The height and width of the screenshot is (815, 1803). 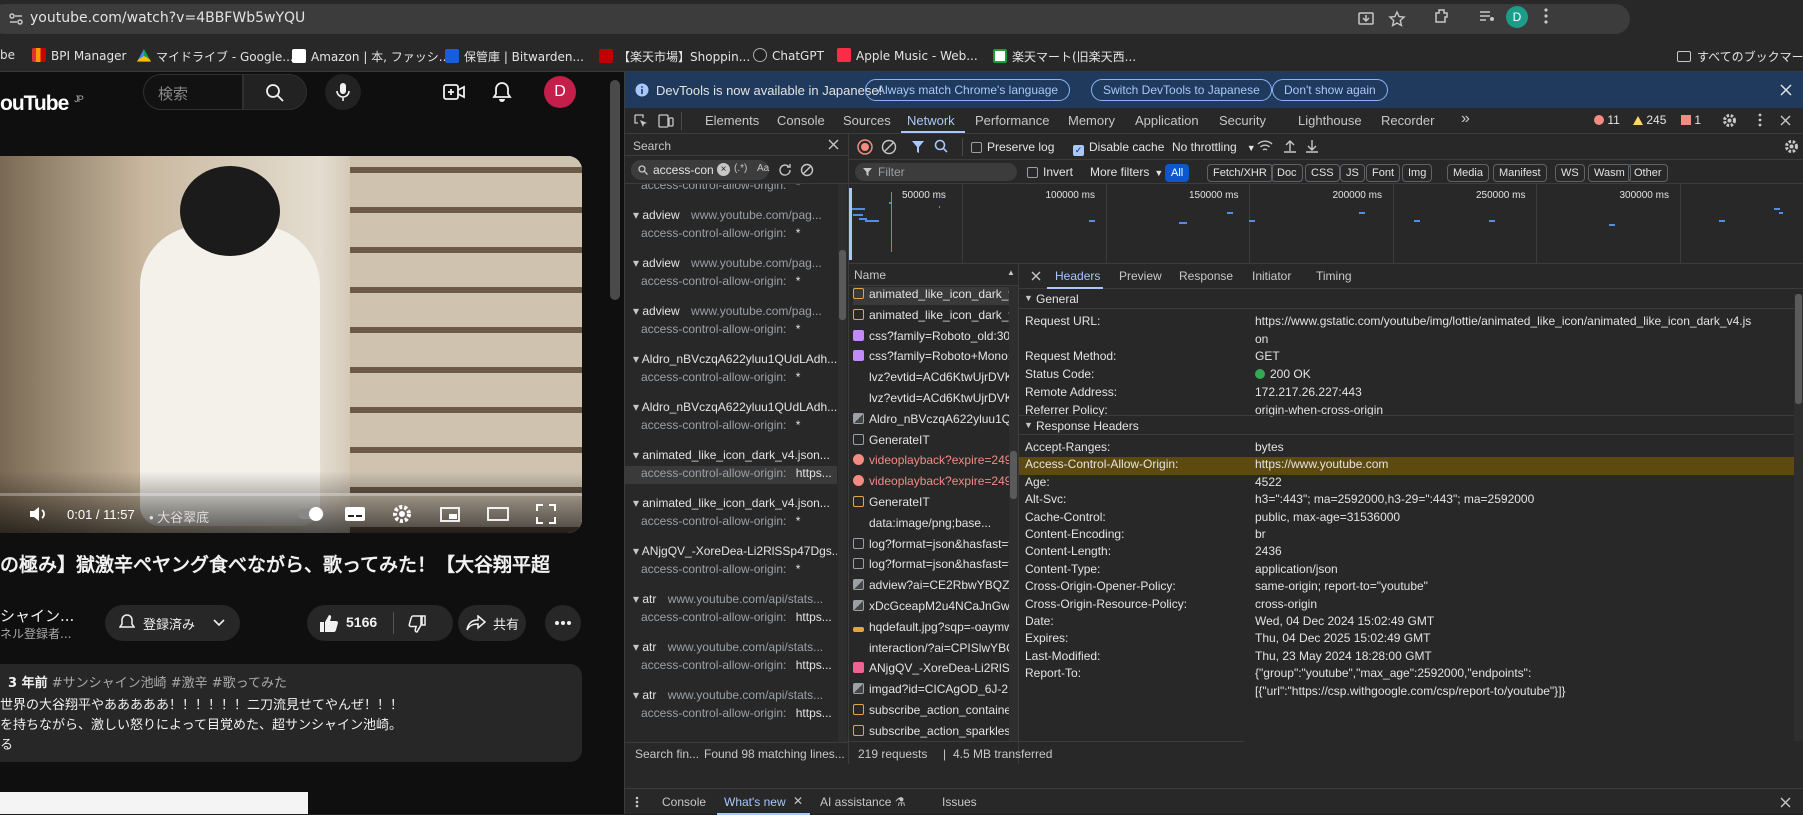 What do you see at coordinates (931, 120) in the screenshot?
I see `tab-network: Network` at bounding box center [931, 120].